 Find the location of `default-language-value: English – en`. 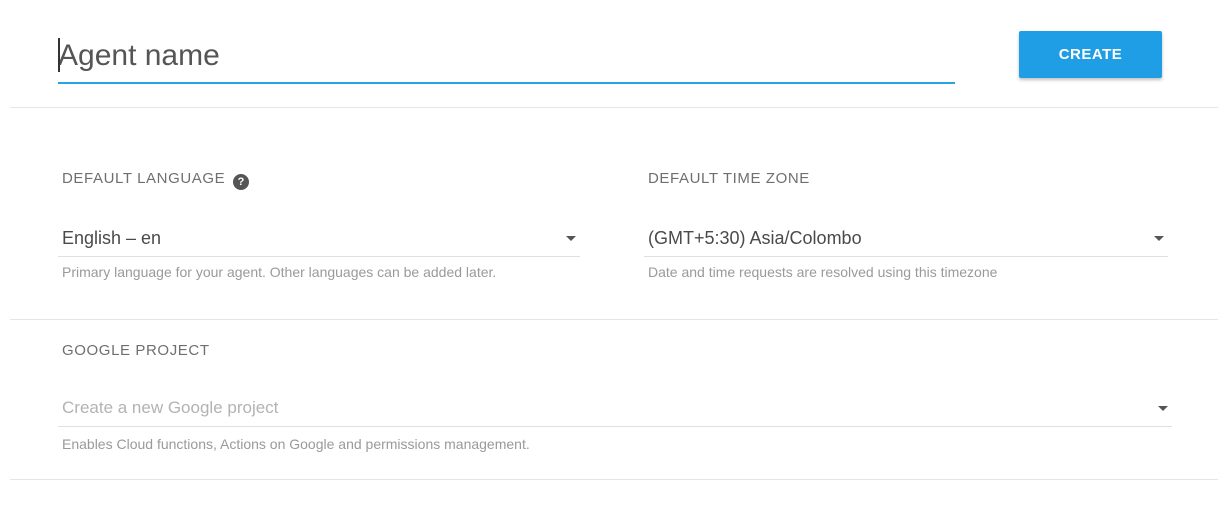

default-language-value: English – en is located at coordinates (112, 238).